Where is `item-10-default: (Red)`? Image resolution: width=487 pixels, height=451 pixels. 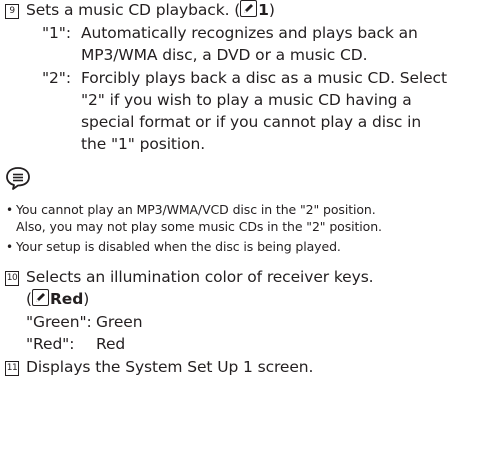
item-10-default: (Red) is located at coordinates (58, 298).